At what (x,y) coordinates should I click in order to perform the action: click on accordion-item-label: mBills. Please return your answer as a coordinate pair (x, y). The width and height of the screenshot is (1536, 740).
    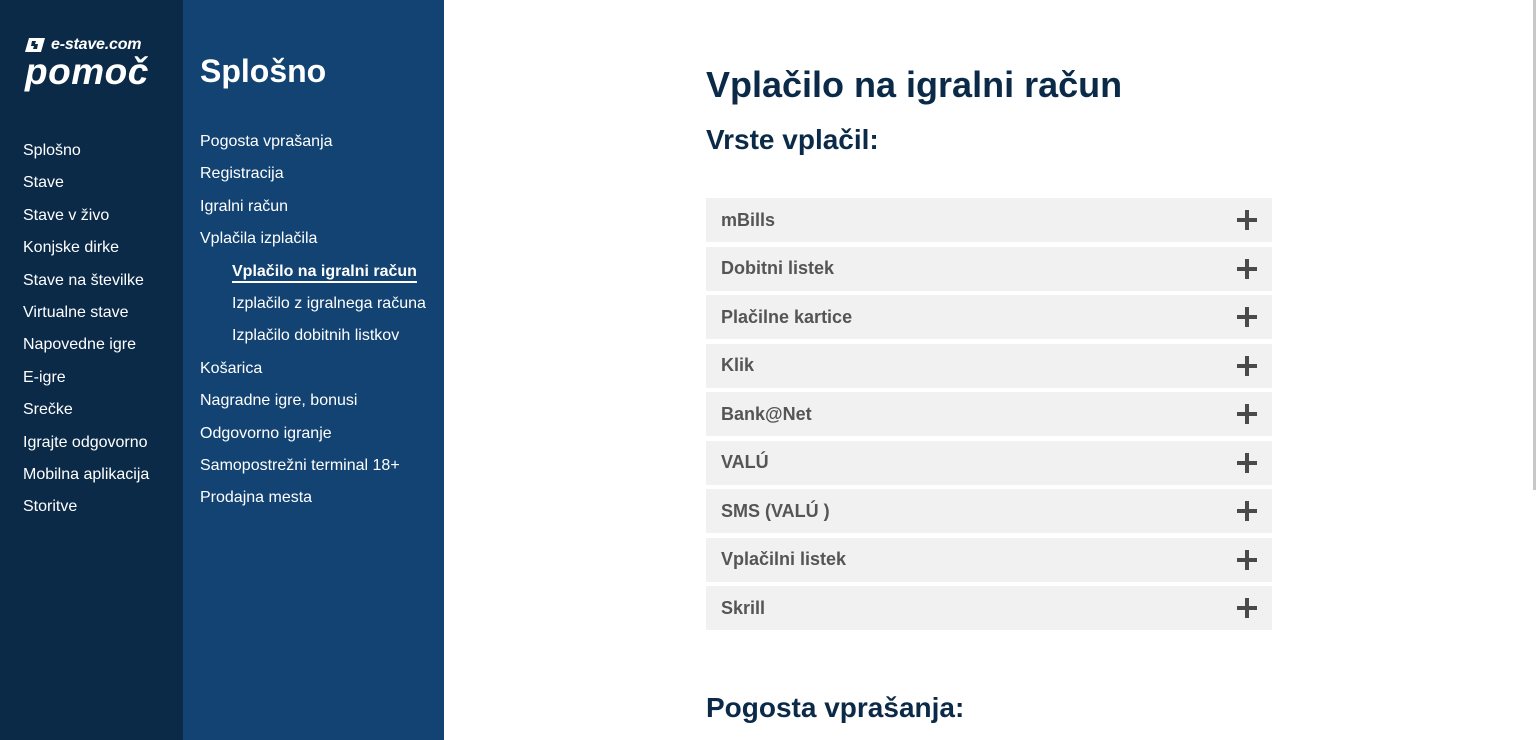
    Looking at the image, I should click on (748, 219).